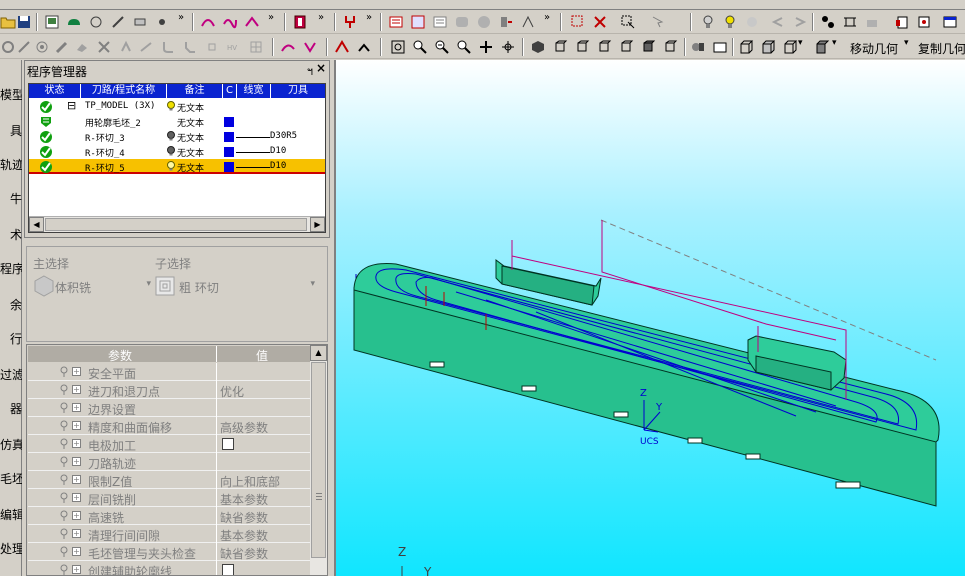 The height and width of the screenshot is (576, 965). Describe the element at coordinates (11, 198) in the screenshot. I see `left-tab-3: 牛` at that location.